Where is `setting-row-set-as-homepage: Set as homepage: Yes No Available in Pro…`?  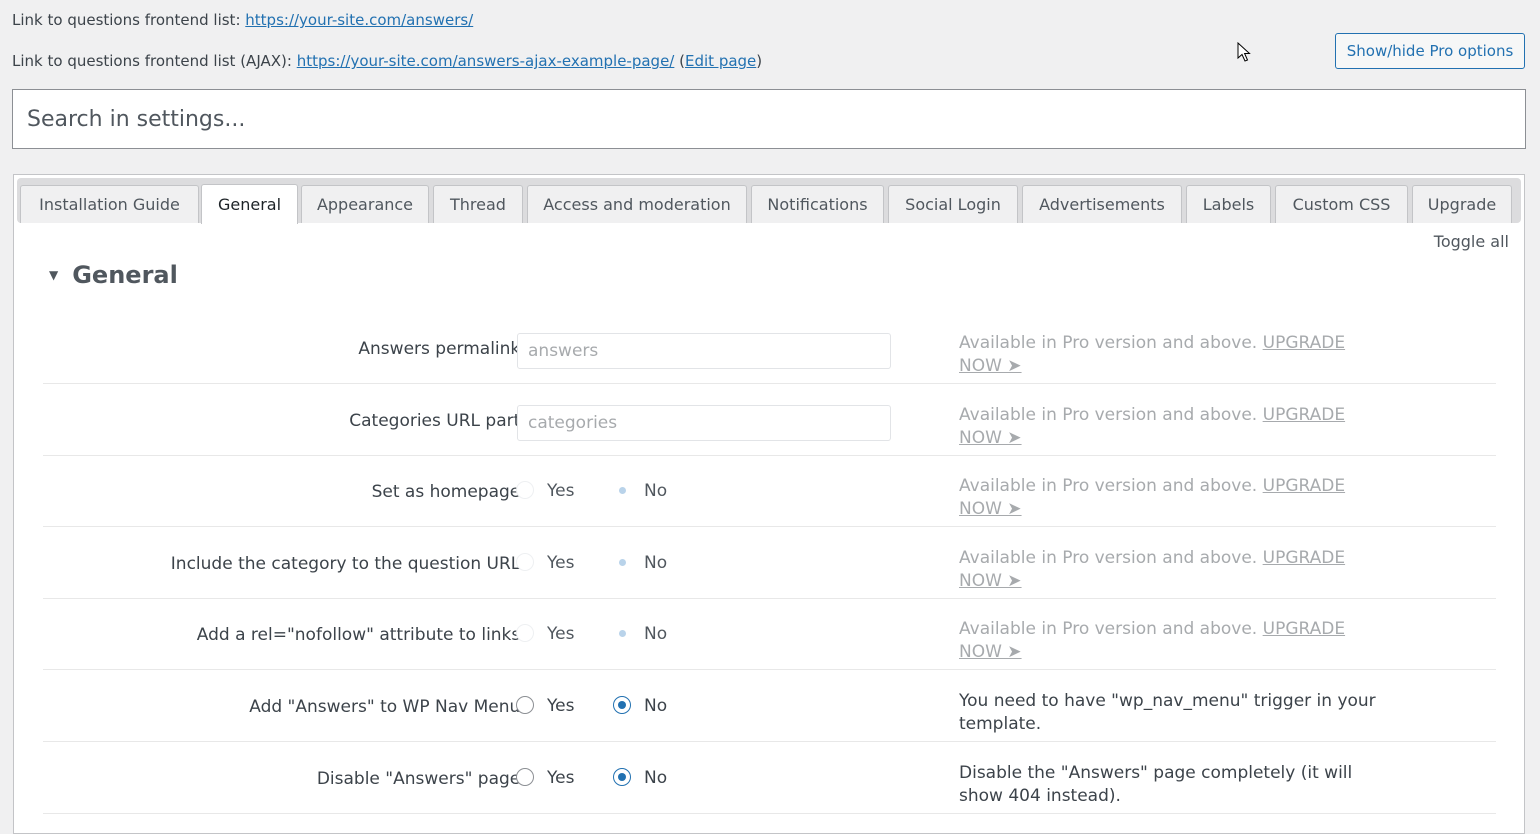 setting-row-set-as-homepage: Set as homepage: Yes No Available in Pro… is located at coordinates (769, 491).